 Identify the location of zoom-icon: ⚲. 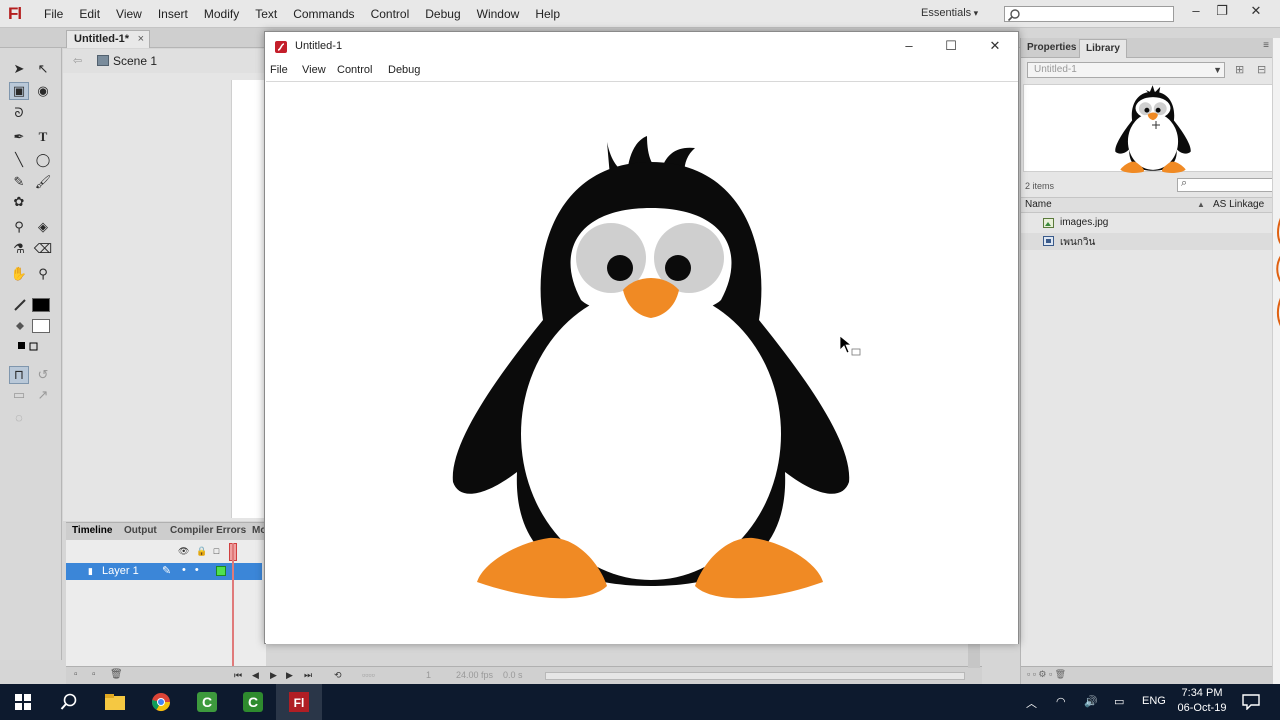
(43, 274).